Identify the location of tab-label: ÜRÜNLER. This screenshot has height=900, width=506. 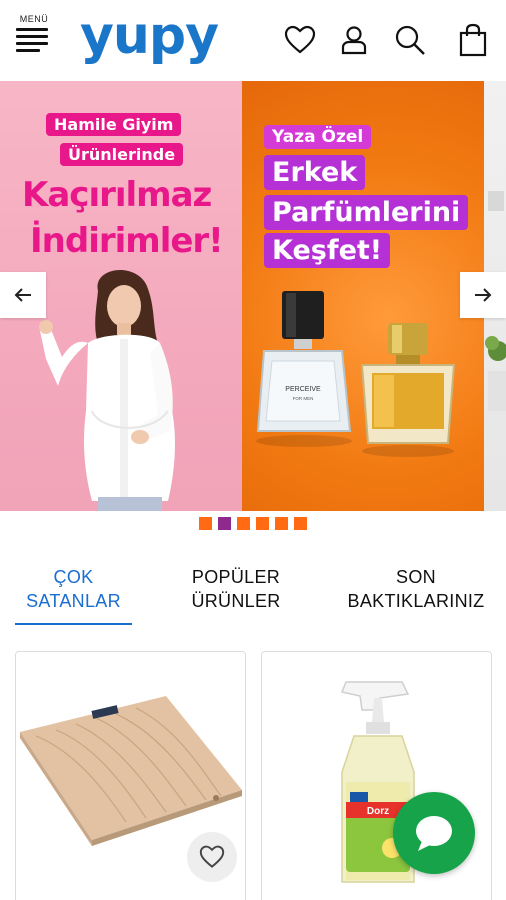
(236, 601).